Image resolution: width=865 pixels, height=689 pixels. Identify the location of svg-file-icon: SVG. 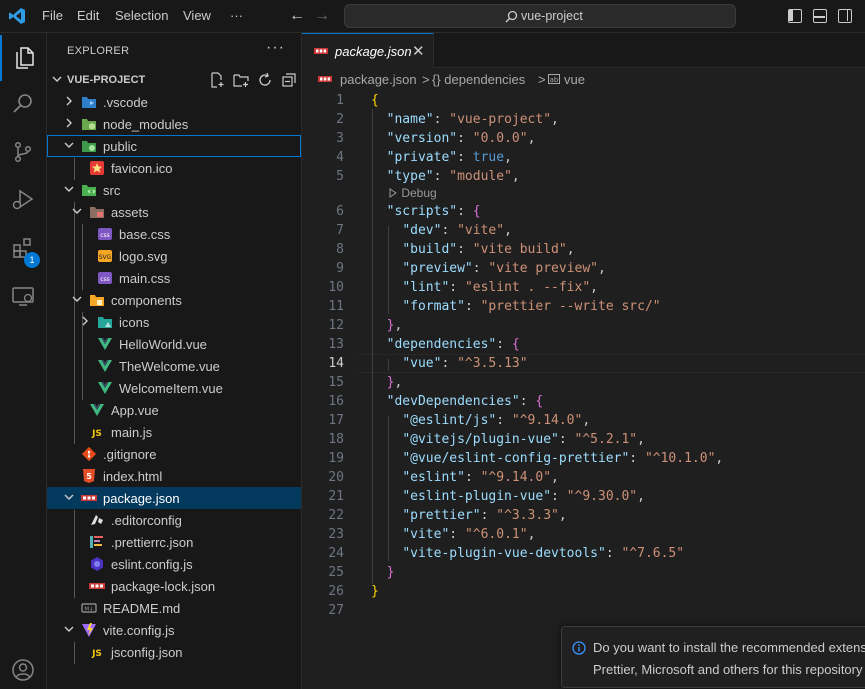
(105, 256).